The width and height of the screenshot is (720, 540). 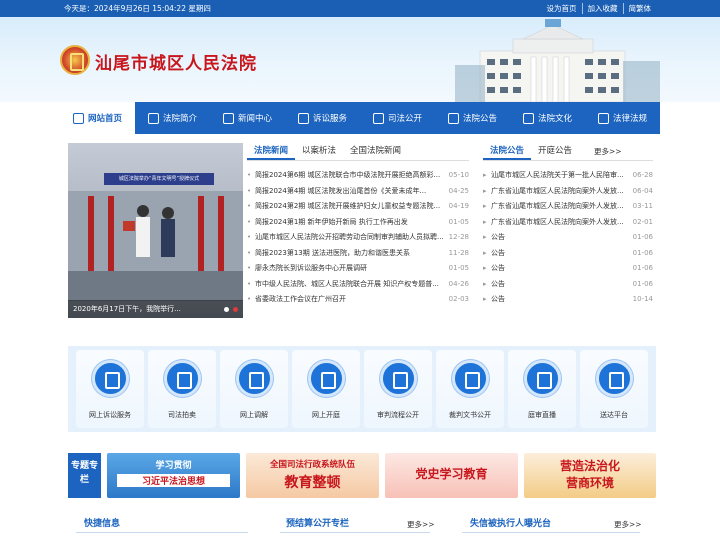 What do you see at coordinates (507, 151) in the screenshot?
I see `tab-court-notice: 法院公告` at bounding box center [507, 151].